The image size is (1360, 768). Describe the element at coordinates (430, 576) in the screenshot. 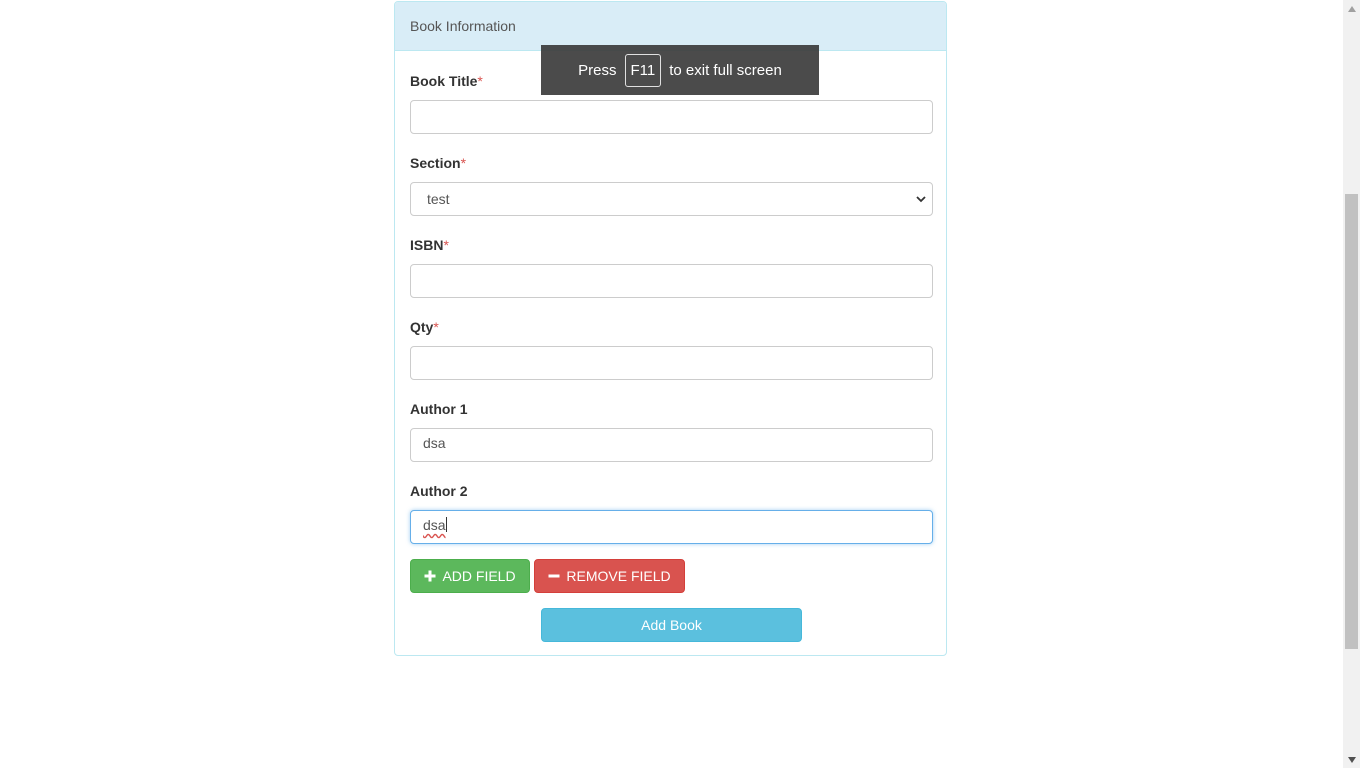

I see `plus-icon` at that location.